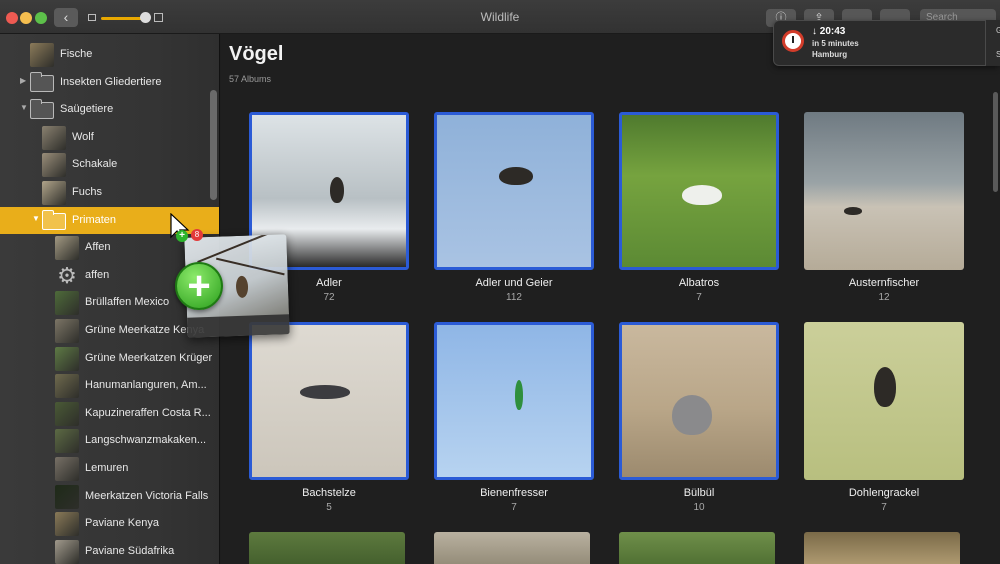 The width and height of the screenshot is (1000, 564). What do you see at coordinates (829, 31) in the screenshot?
I see `notification-time: ↓ 20:43` at bounding box center [829, 31].